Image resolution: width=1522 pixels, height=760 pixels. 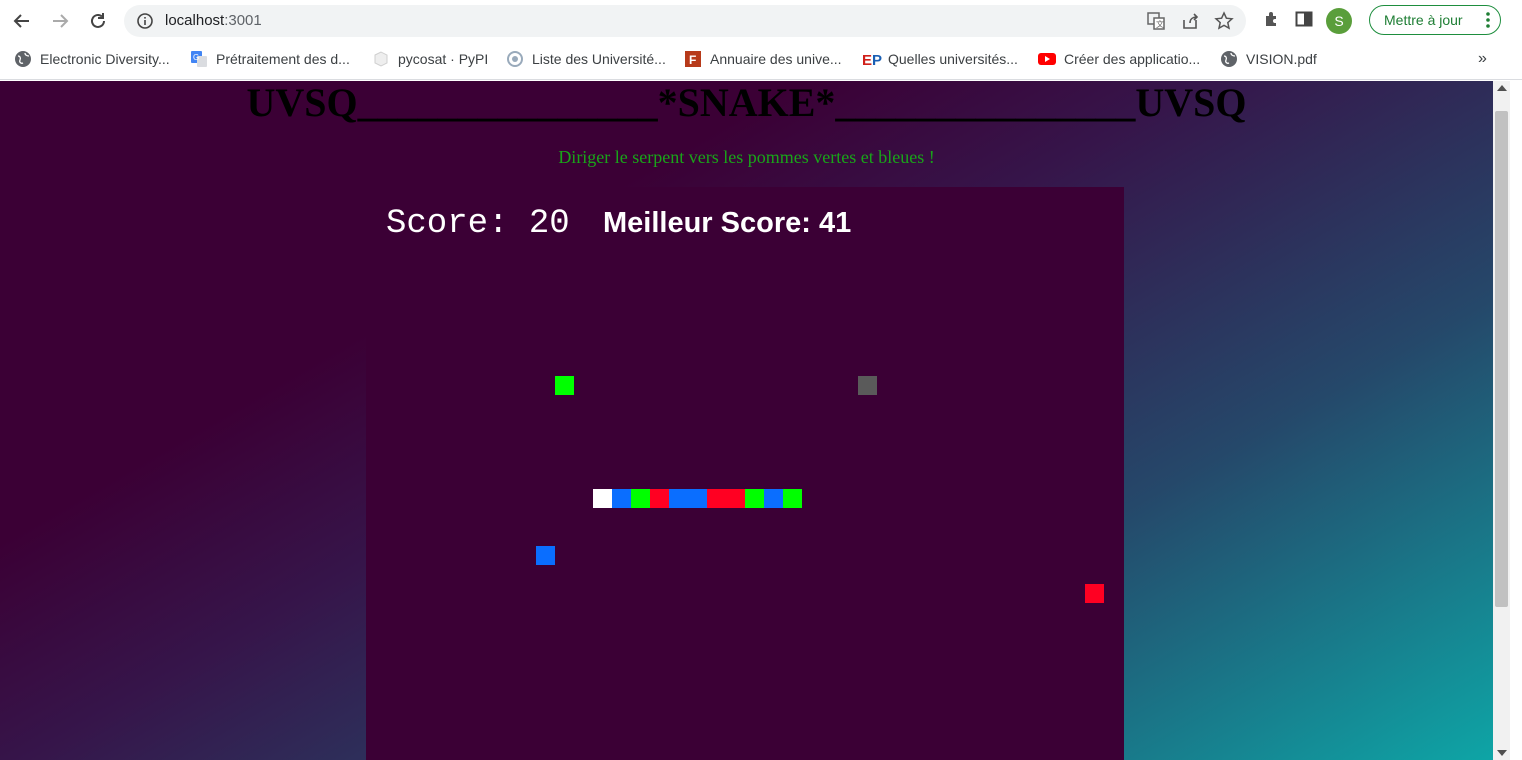 What do you see at coordinates (1423, 20) in the screenshot?
I see `update-button-label: Mettre à jour` at bounding box center [1423, 20].